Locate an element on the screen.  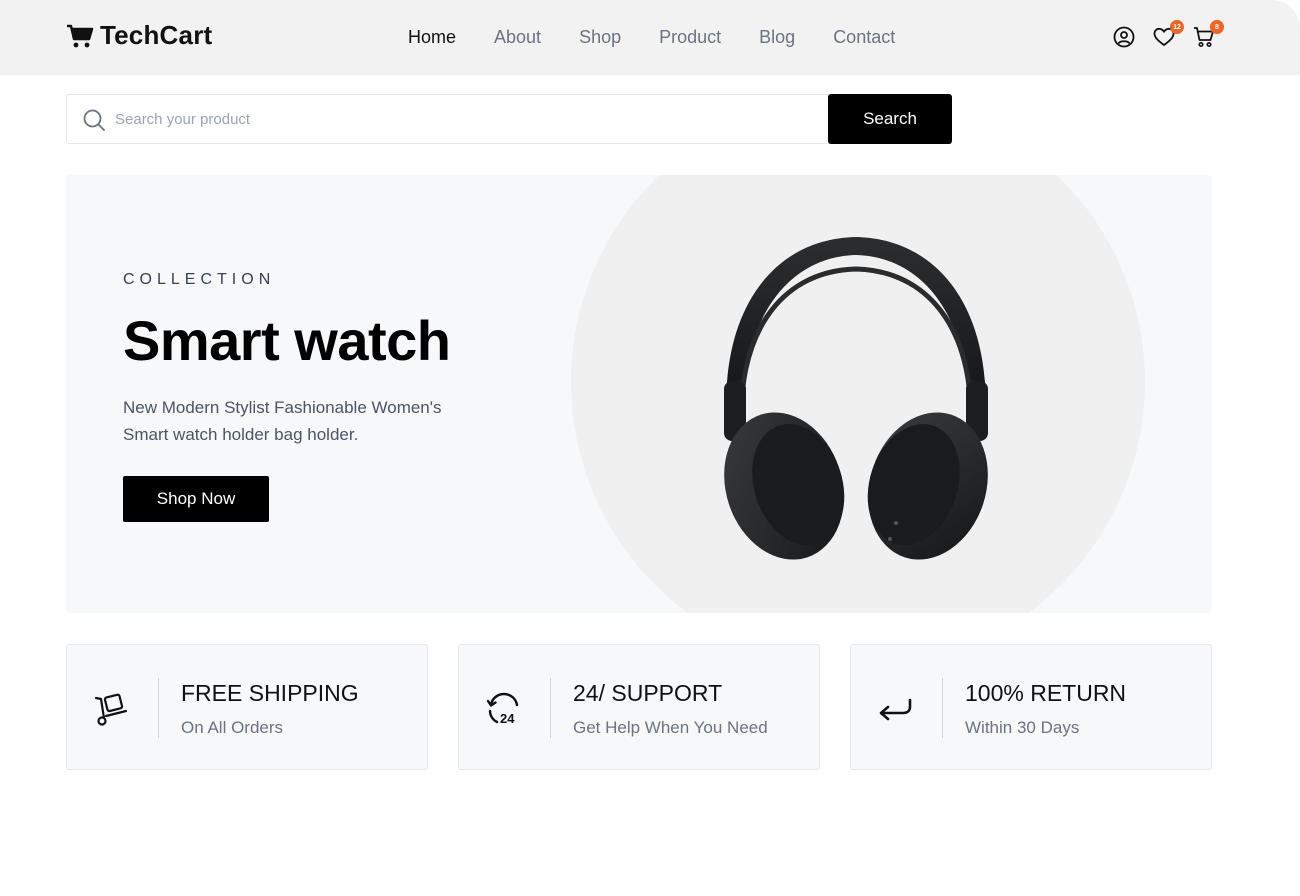
nav-item-about: About is located at coordinates (517, 37).